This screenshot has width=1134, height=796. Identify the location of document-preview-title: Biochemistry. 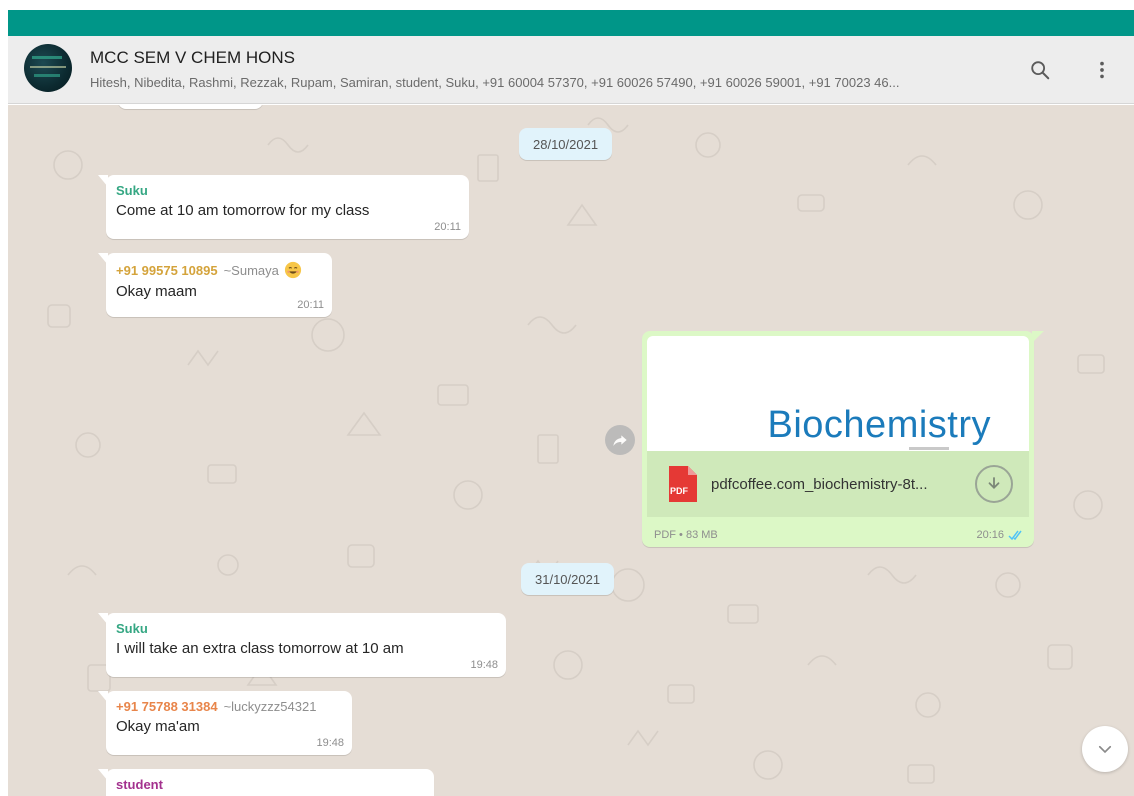
(879, 425).